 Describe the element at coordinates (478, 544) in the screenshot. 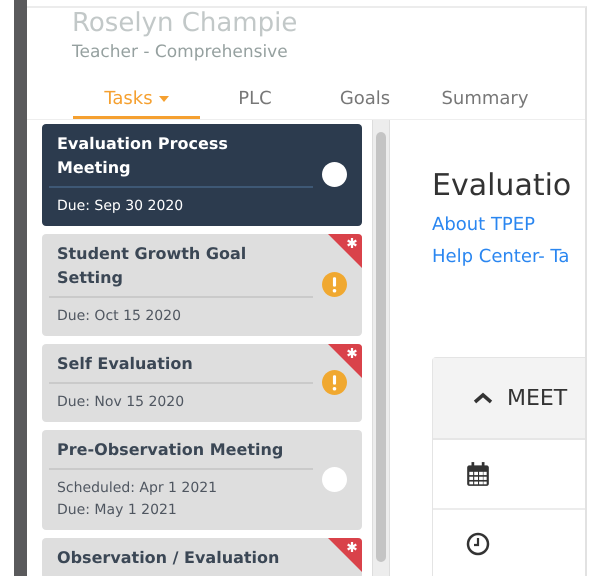

I see `clock-icon` at that location.